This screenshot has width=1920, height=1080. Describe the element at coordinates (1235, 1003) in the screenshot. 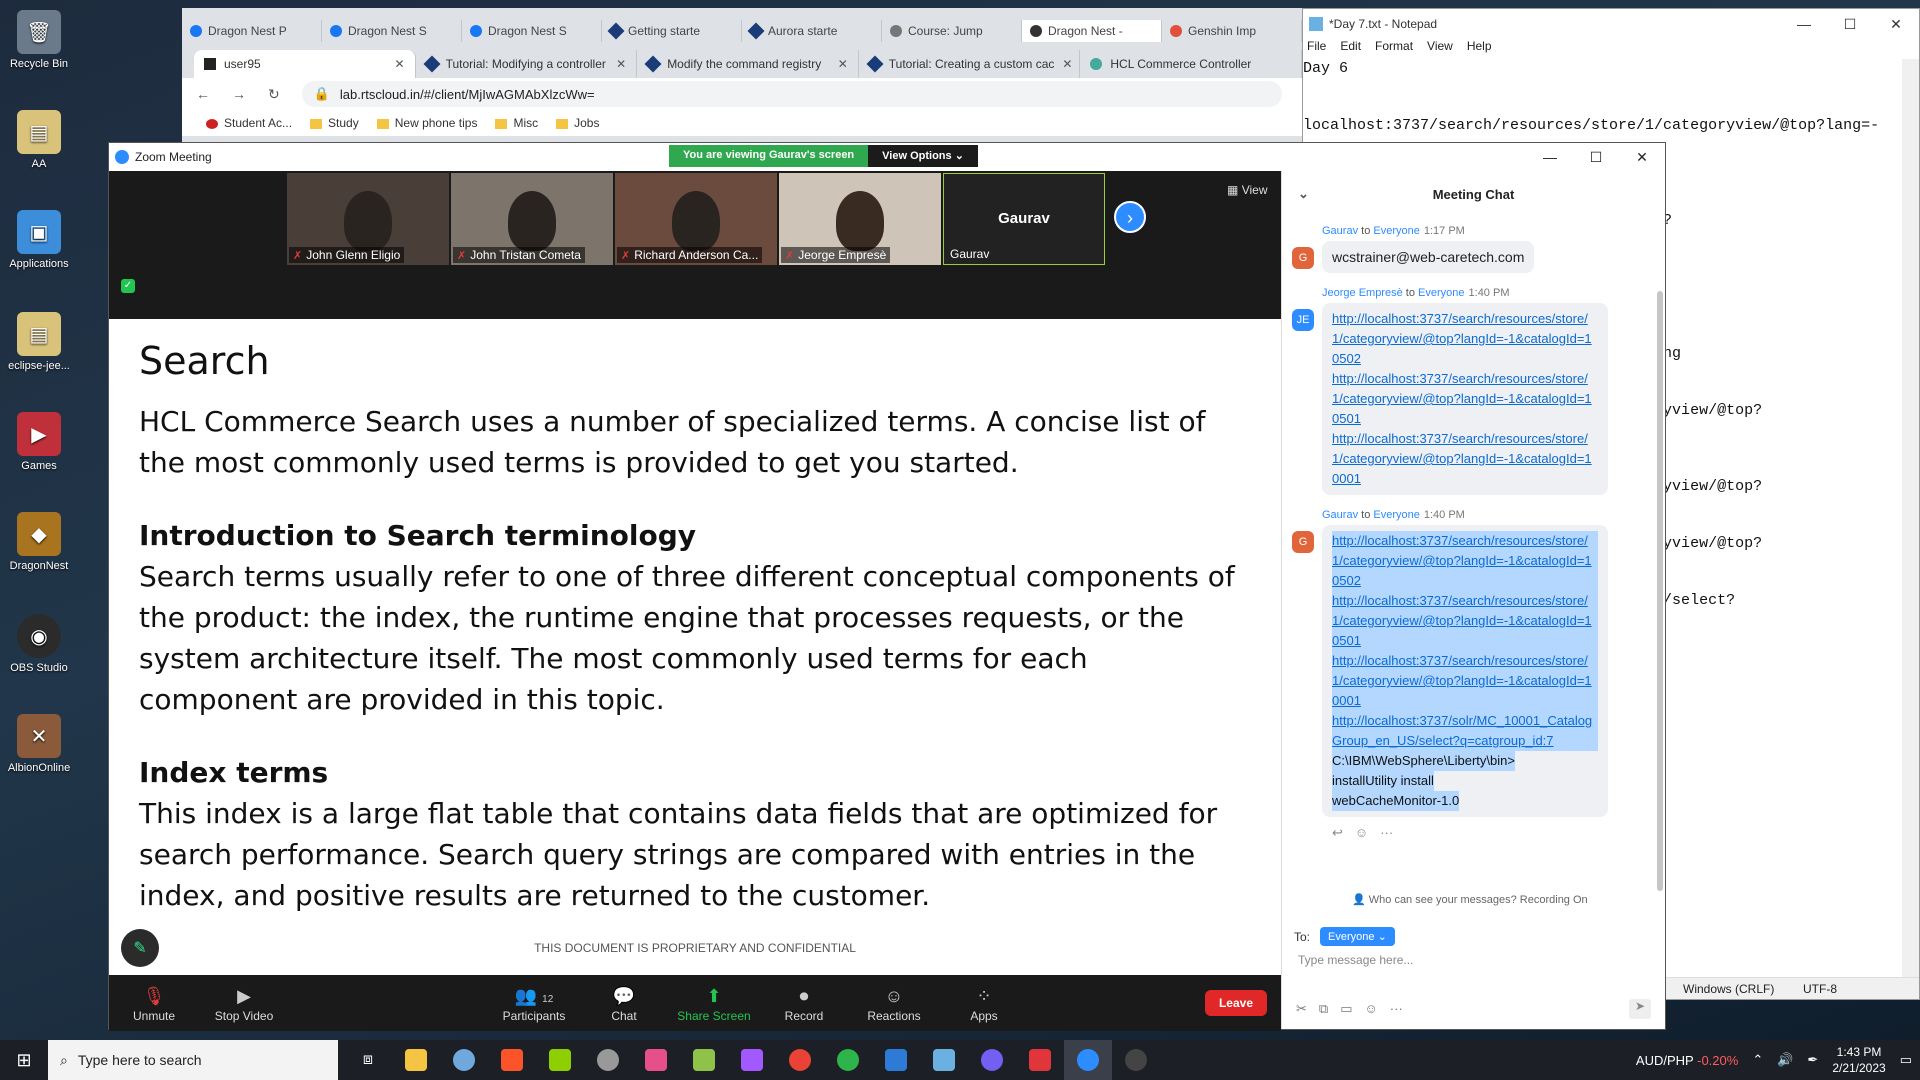

I see `leave-button: Leave` at that location.